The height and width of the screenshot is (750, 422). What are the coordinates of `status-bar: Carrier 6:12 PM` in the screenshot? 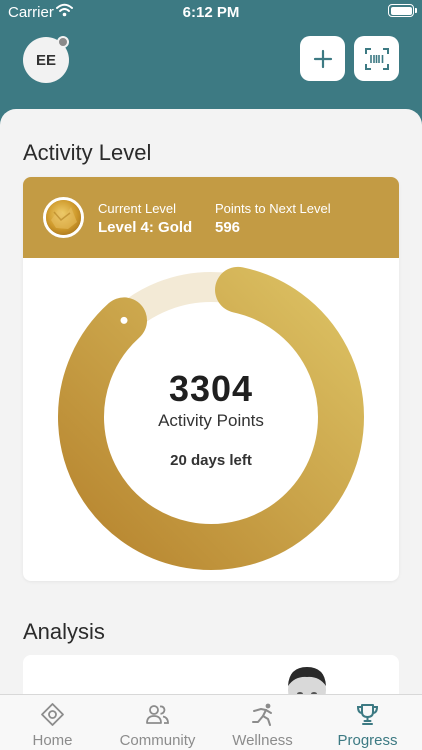 It's located at (211, 13).